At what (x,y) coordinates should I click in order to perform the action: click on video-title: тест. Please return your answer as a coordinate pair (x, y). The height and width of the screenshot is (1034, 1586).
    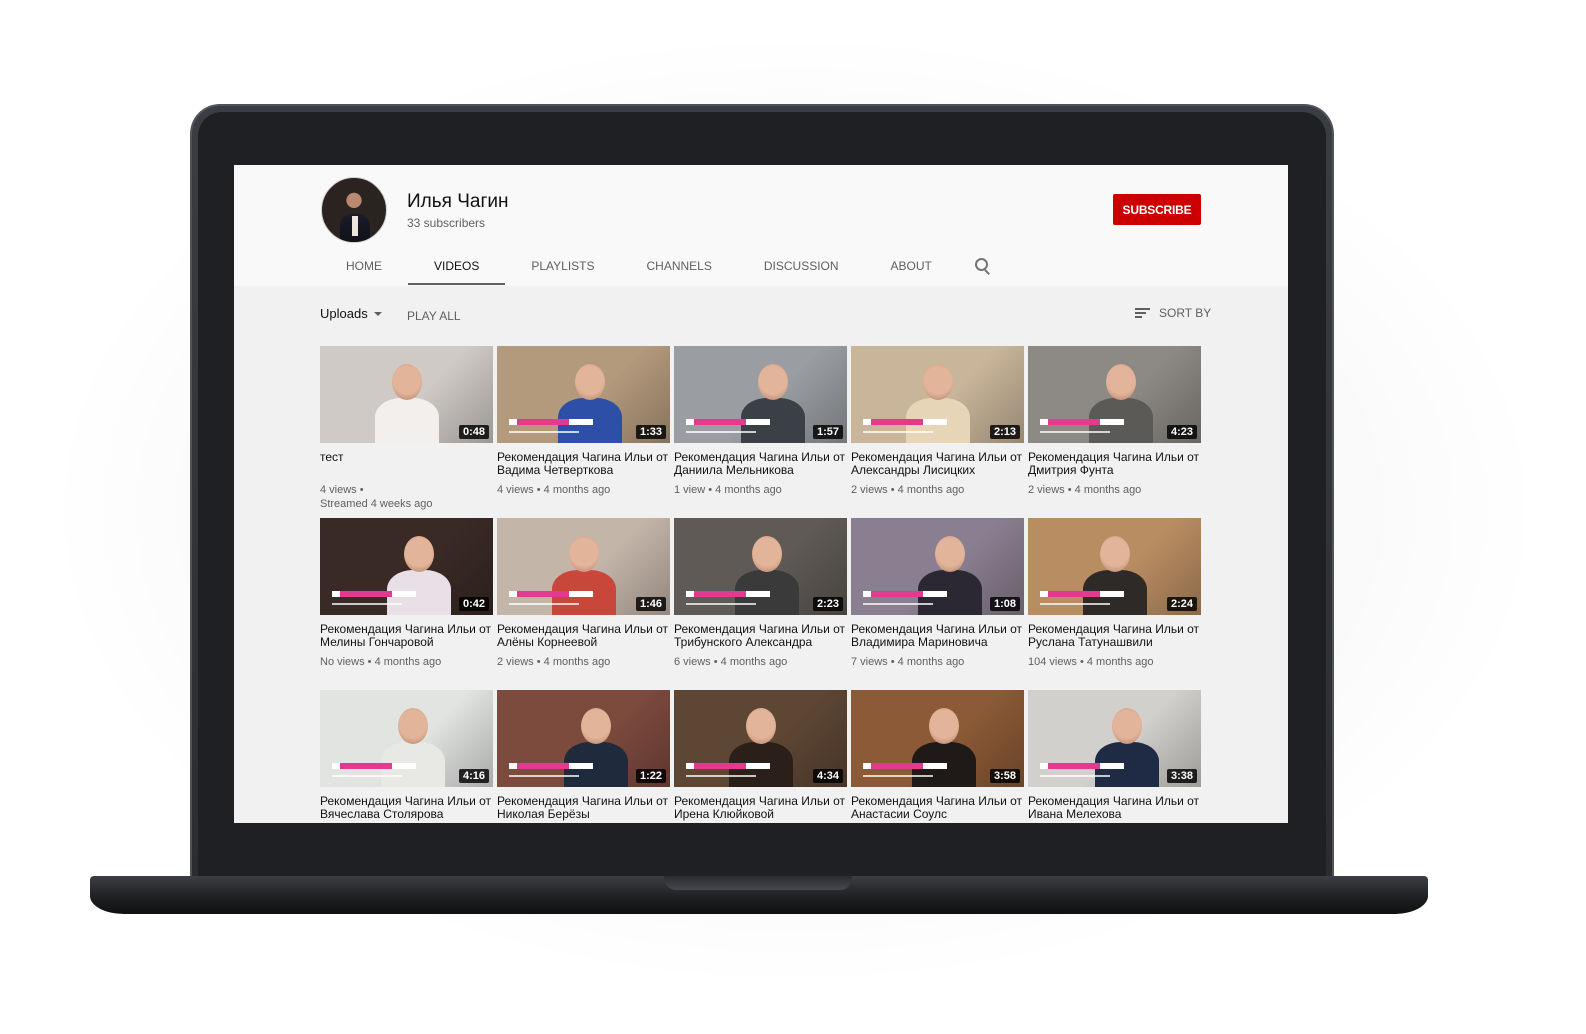
    Looking at the image, I should click on (406, 464).